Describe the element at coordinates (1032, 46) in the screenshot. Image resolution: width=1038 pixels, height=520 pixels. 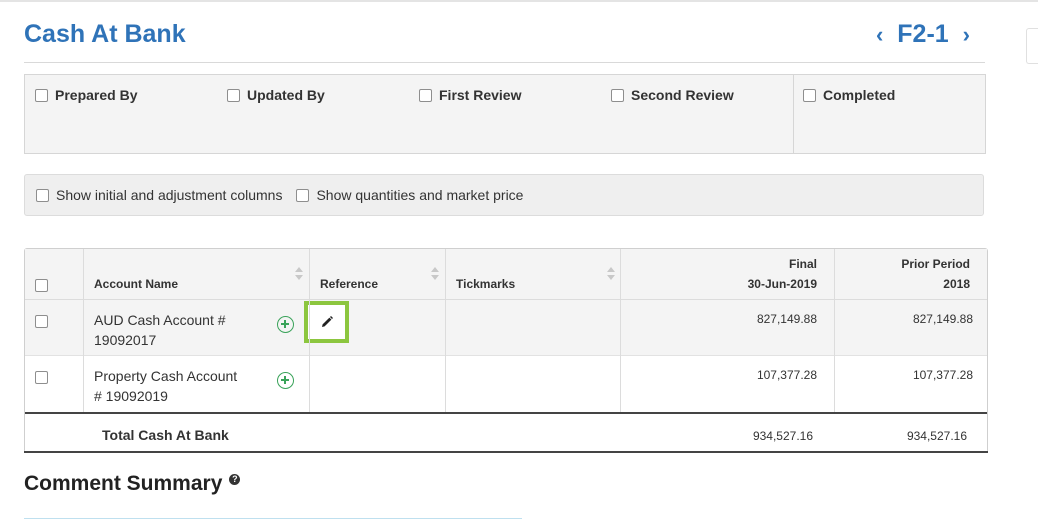
I see `side-panel-tab` at that location.